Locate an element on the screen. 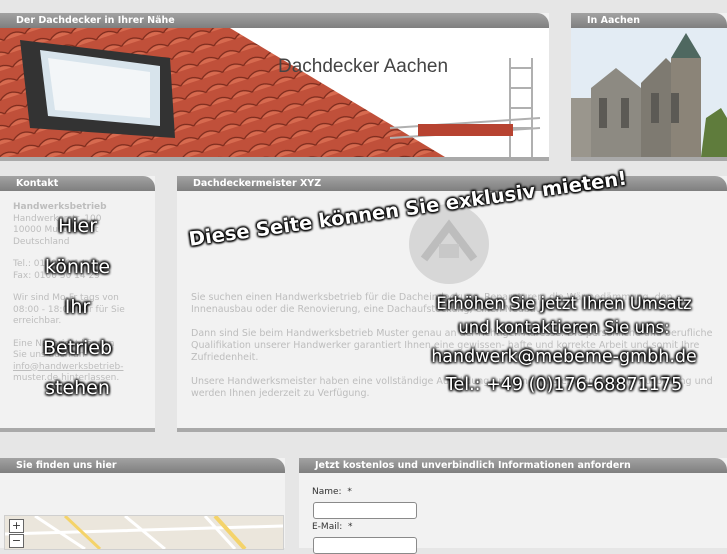 This screenshot has height=554, width=727. promo-word: könnte is located at coordinates (77, 266).